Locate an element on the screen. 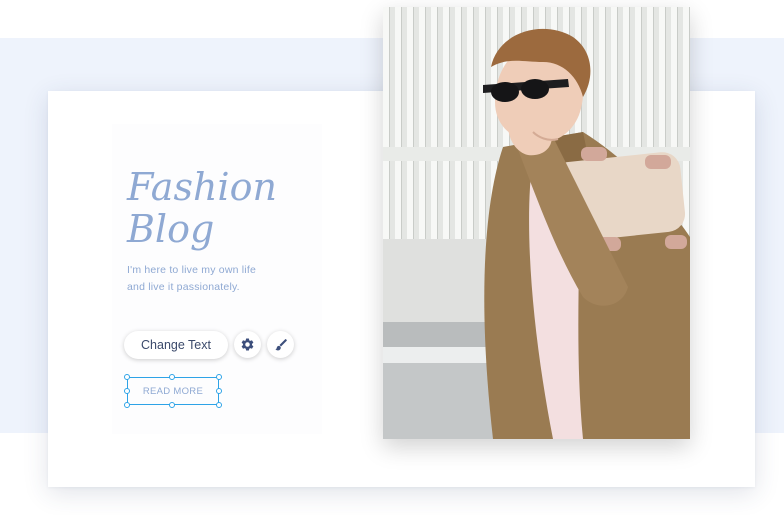 The width and height of the screenshot is (784, 515). change-text-button: Change Text is located at coordinates (176, 345).